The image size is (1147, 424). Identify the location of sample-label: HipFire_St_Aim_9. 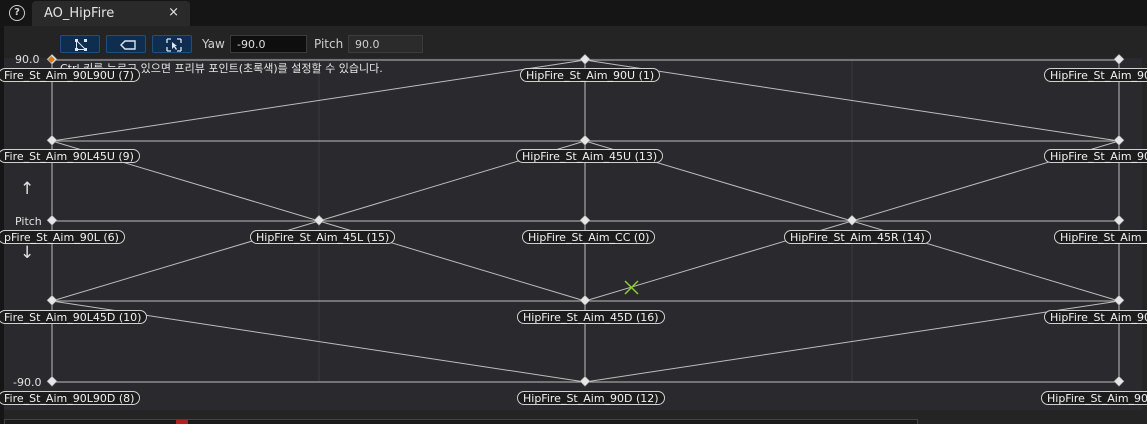
(1100, 237).